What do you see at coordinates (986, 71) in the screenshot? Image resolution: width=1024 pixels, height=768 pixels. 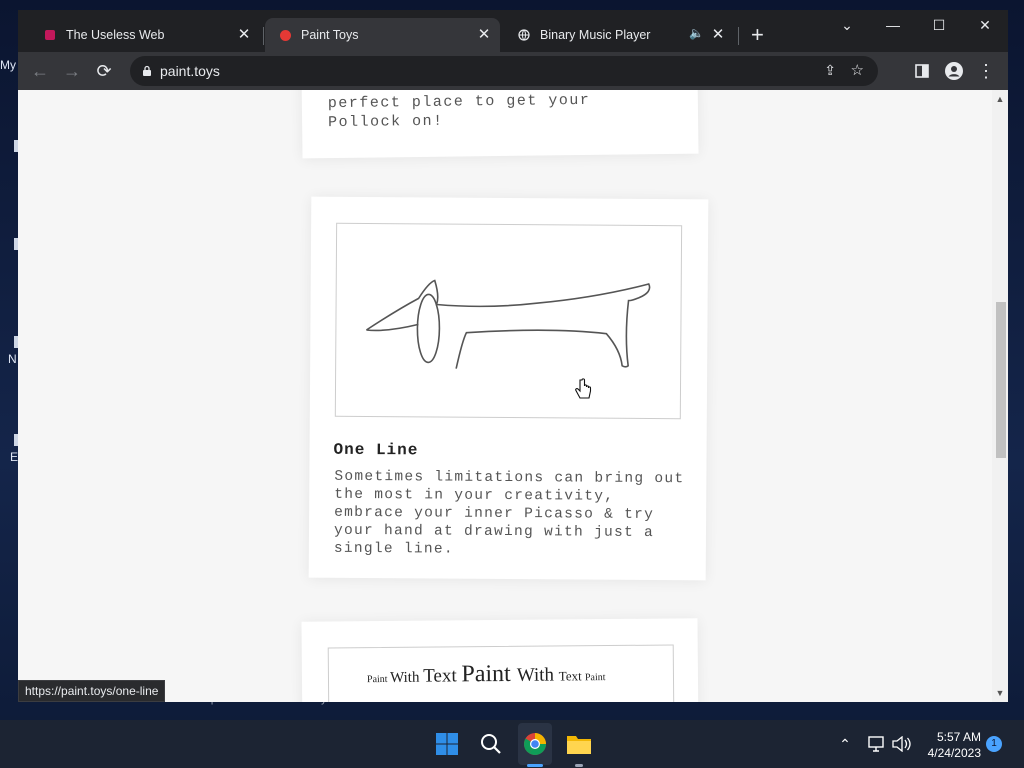 I see `menu-kebab-icon: ⋮` at bounding box center [986, 71].